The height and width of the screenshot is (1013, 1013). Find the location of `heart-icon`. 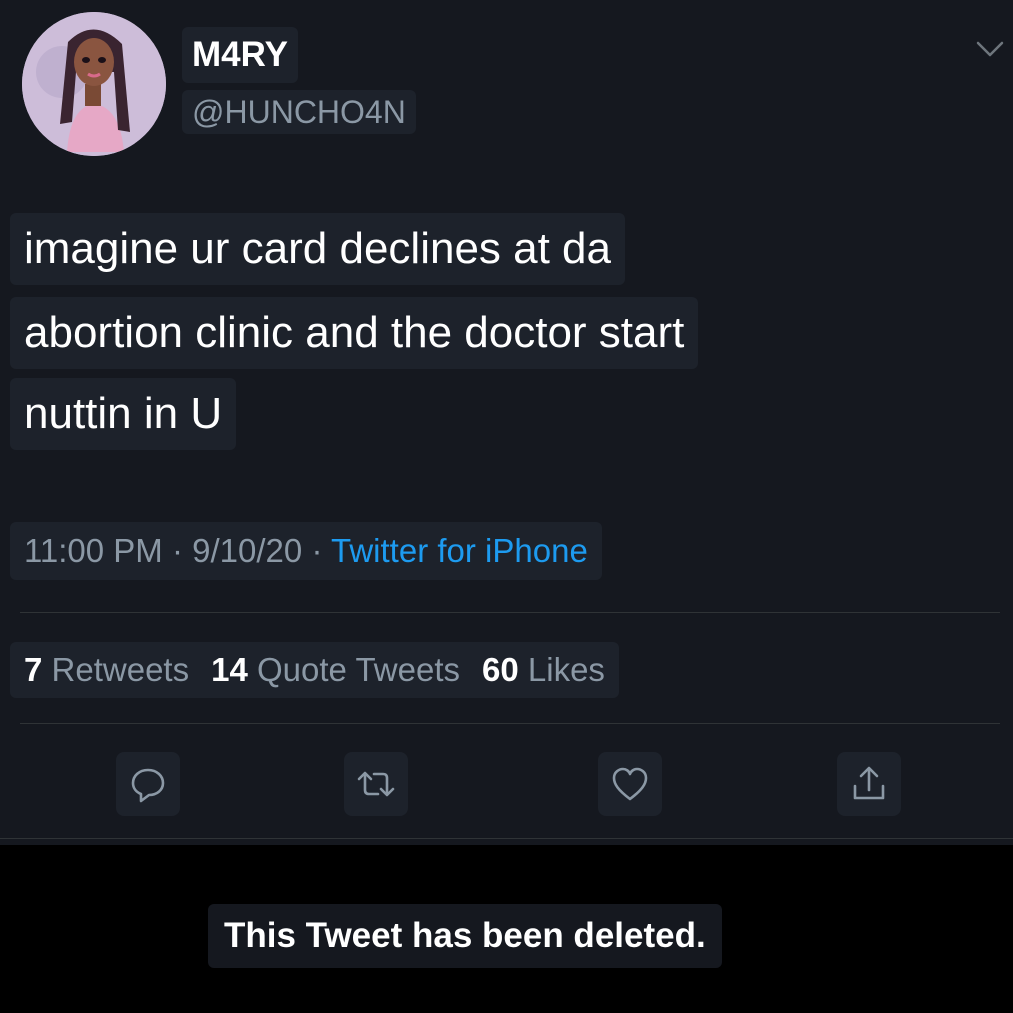

heart-icon is located at coordinates (630, 784).